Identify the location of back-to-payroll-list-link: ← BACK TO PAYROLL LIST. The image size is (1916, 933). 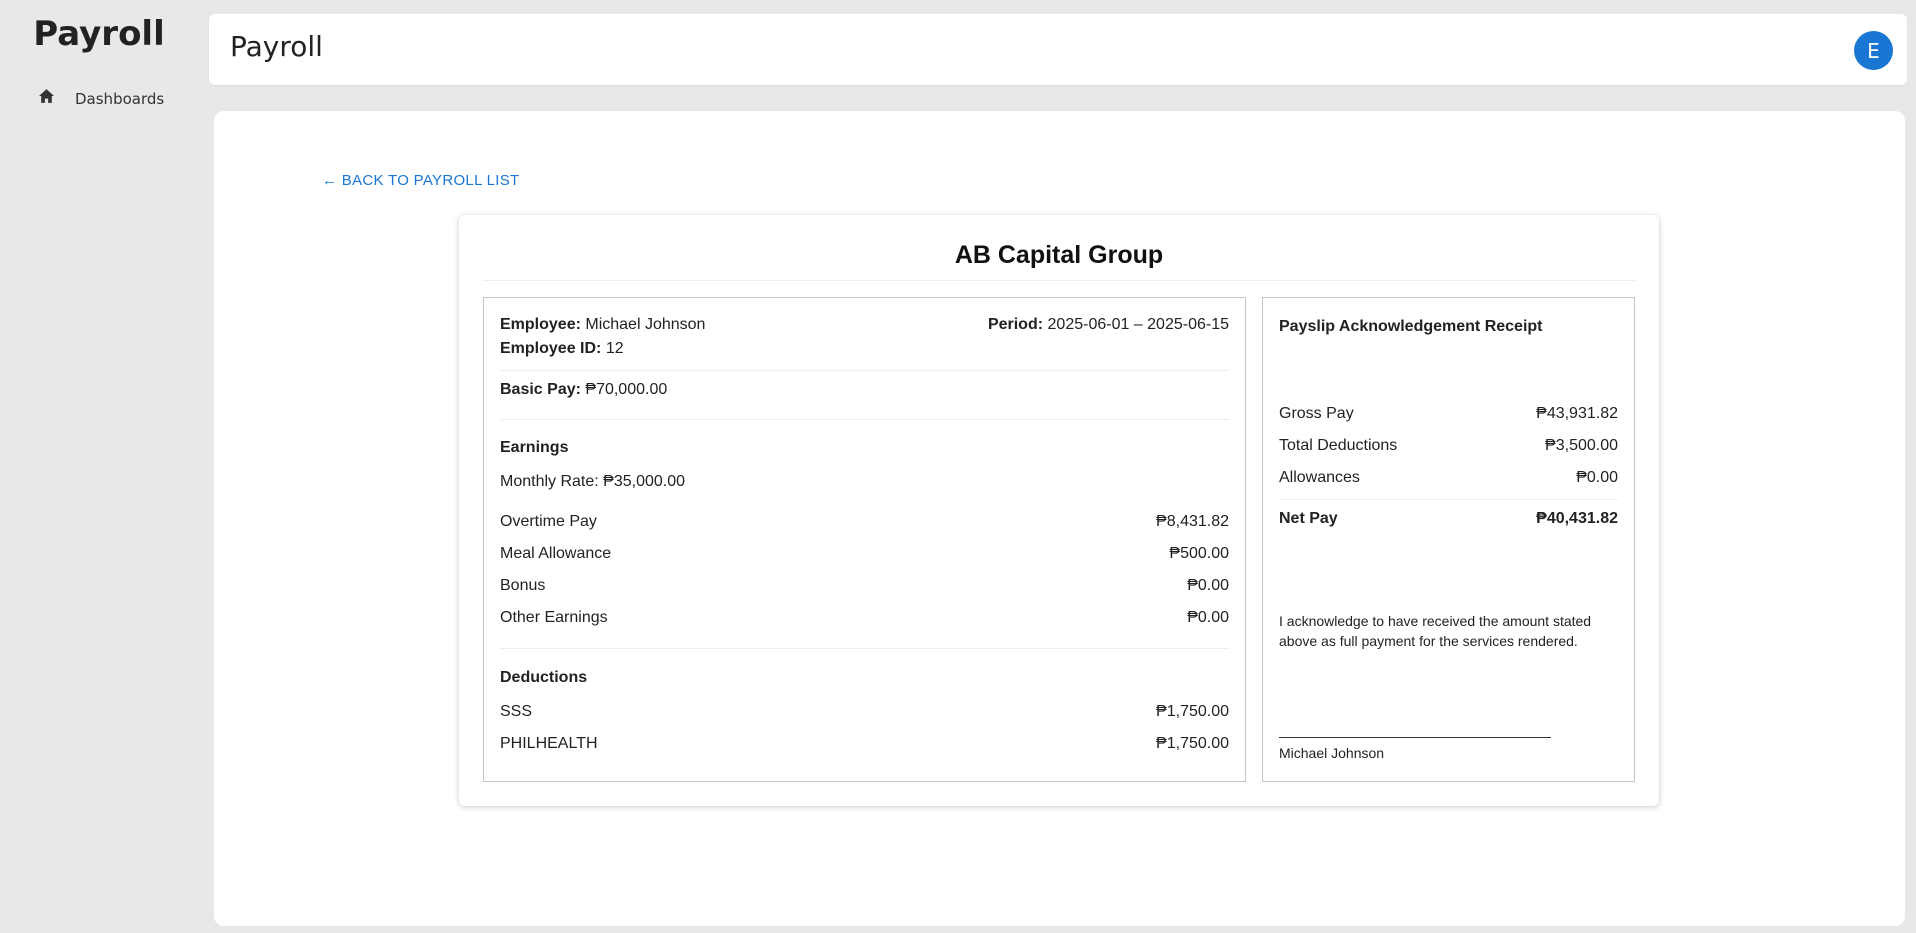
(421, 180).